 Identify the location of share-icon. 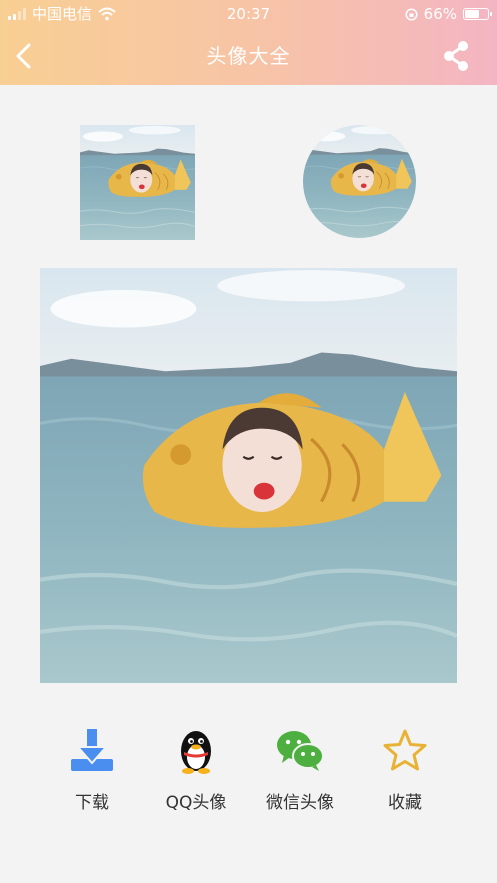
(456, 56).